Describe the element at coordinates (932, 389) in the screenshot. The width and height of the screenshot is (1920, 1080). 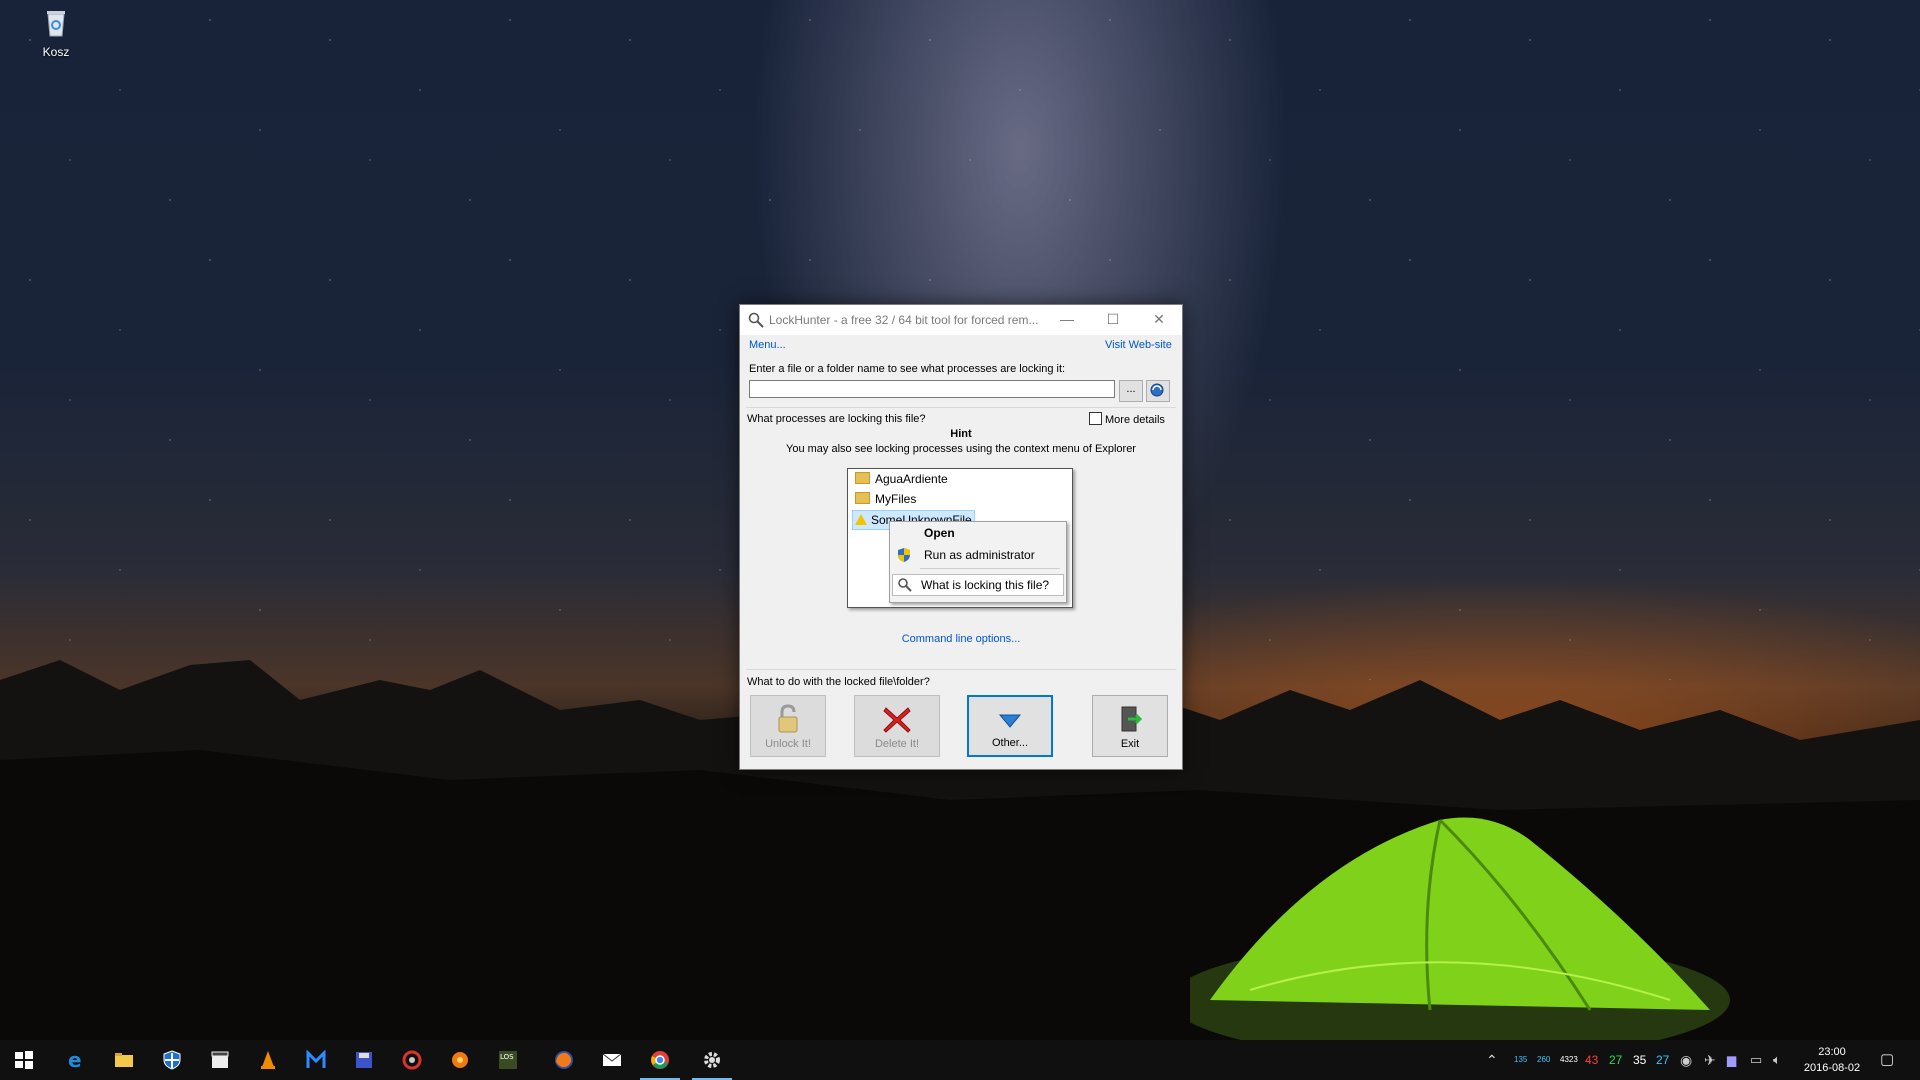
I see `path-input` at that location.